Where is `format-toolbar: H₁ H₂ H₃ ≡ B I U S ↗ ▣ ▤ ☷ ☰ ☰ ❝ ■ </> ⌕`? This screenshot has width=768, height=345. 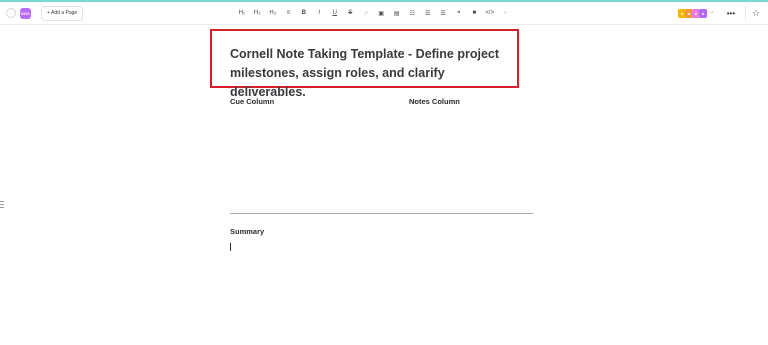
format-toolbar: H₁ H₂ H₃ ≡ B I U S ↗ ▣ ▤ ☷ ☰ ☰ ❝ ■ </> ⌕ is located at coordinates (373, 13).